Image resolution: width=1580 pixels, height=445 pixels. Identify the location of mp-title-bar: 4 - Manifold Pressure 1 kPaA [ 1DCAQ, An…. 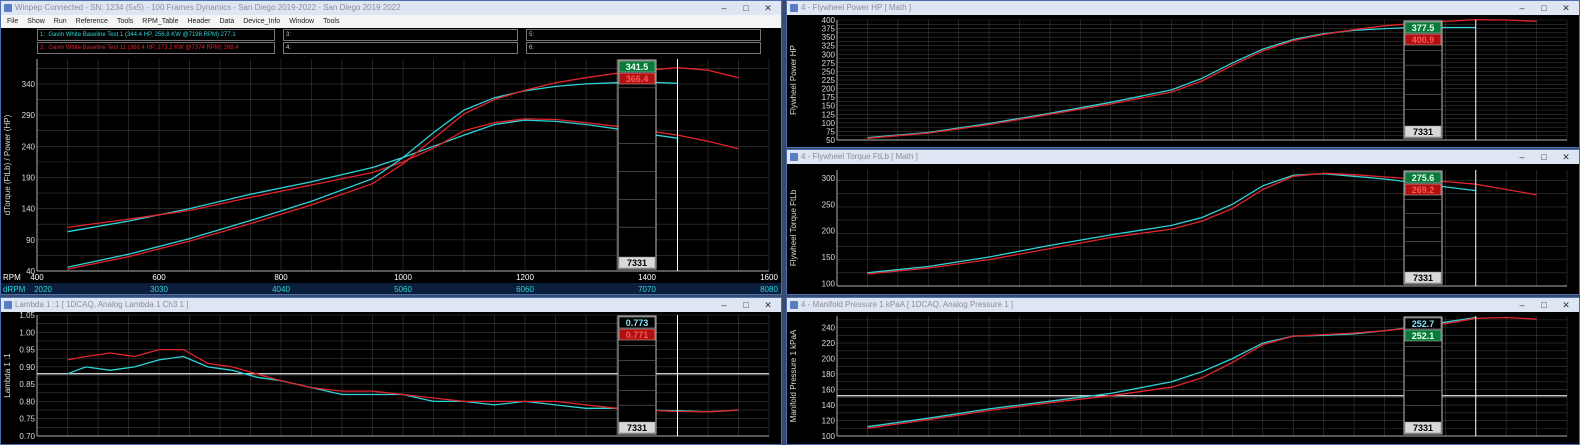
(1183, 305).